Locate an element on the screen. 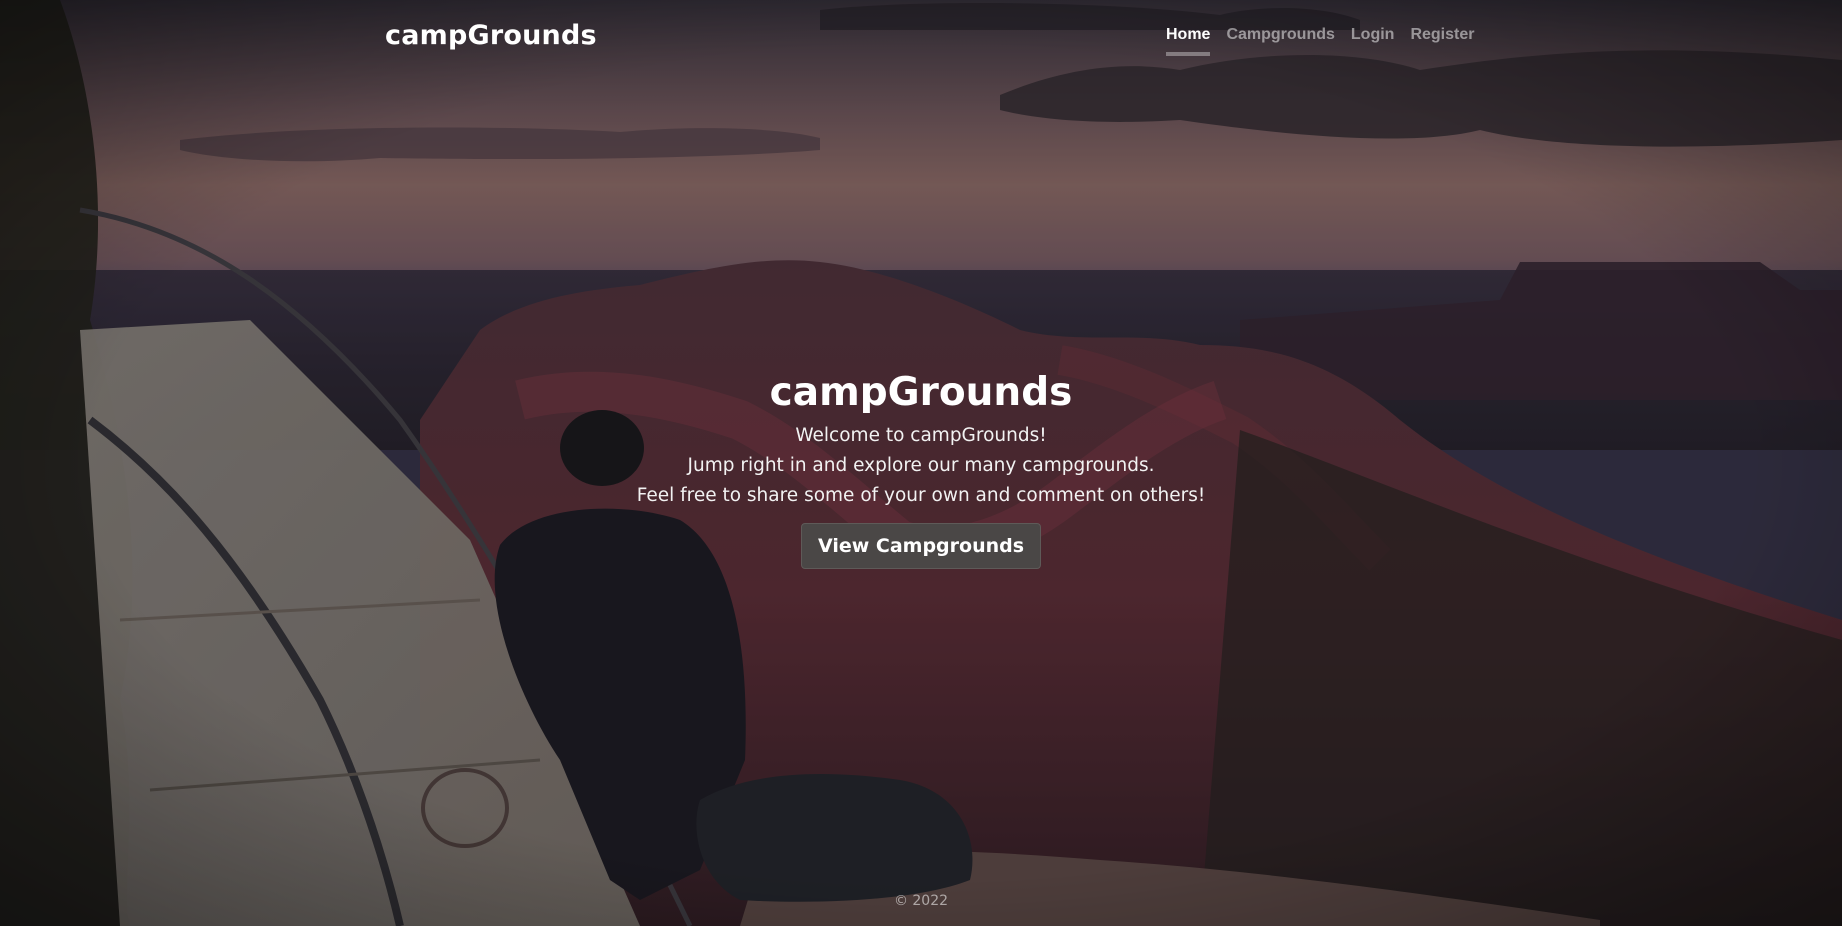 This screenshot has width=1842, height=926. nav-link-campgrounds: Campgrounds is located at coordinates (1280, 35).